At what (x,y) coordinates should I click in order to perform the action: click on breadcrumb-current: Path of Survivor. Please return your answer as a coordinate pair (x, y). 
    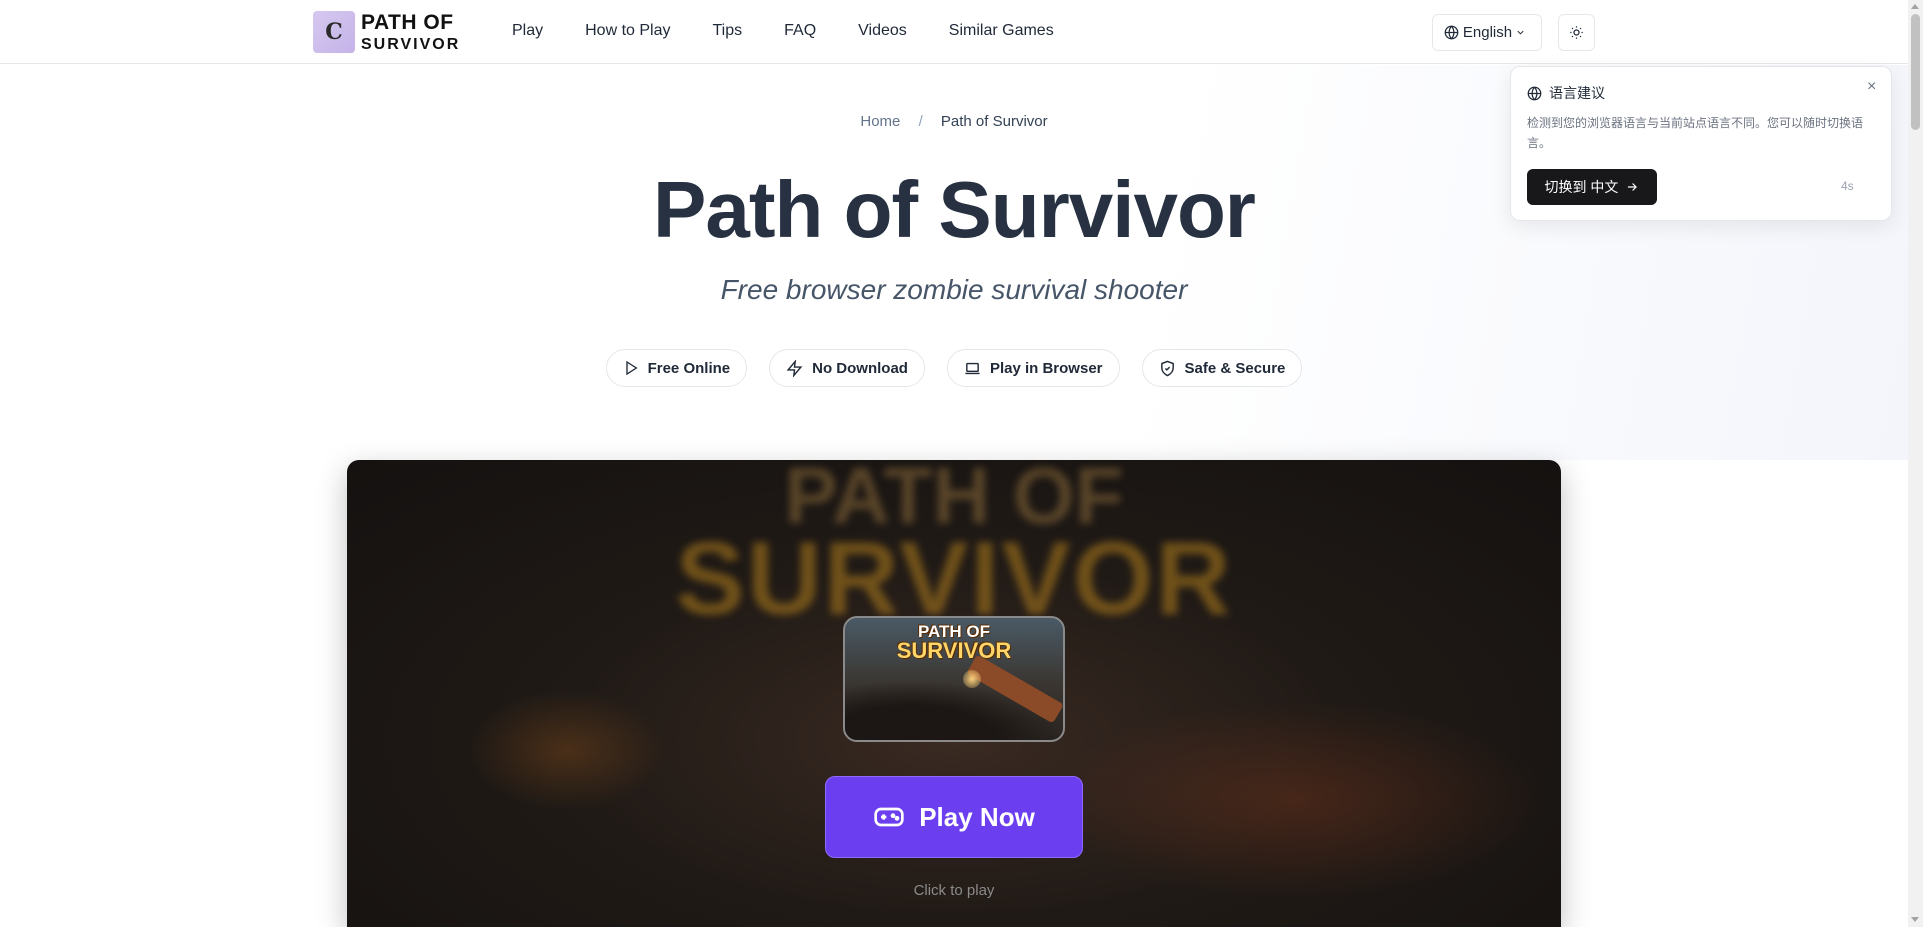
    Looking at the image, I should click on (994, 121).